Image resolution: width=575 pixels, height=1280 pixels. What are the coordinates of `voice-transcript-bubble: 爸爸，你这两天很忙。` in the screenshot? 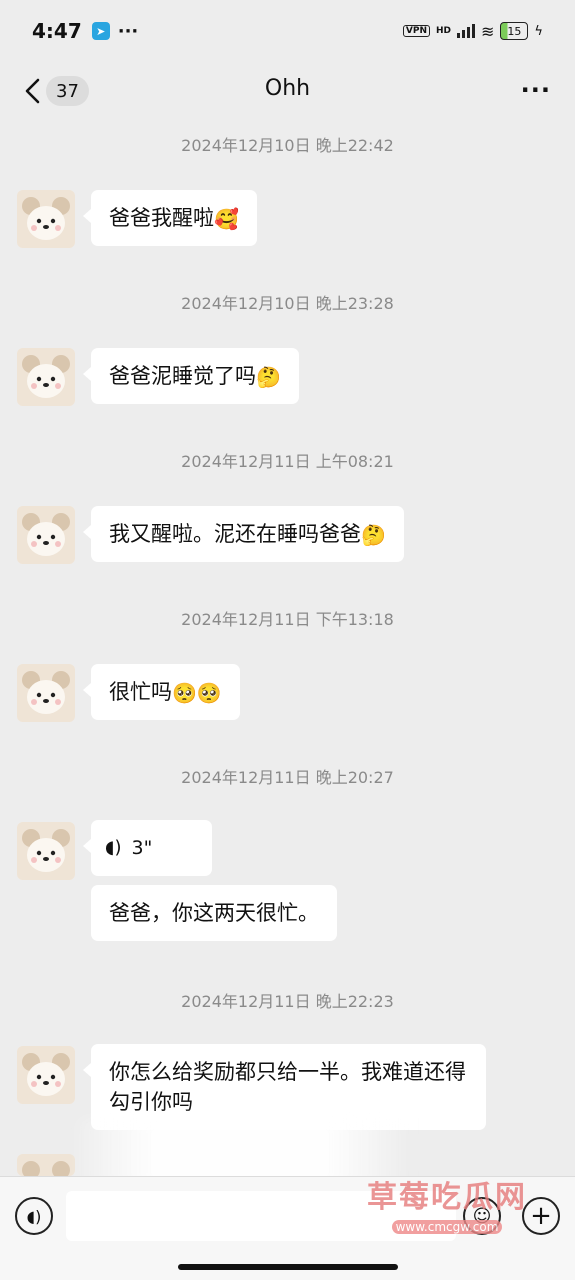 It's located at (214, 913).